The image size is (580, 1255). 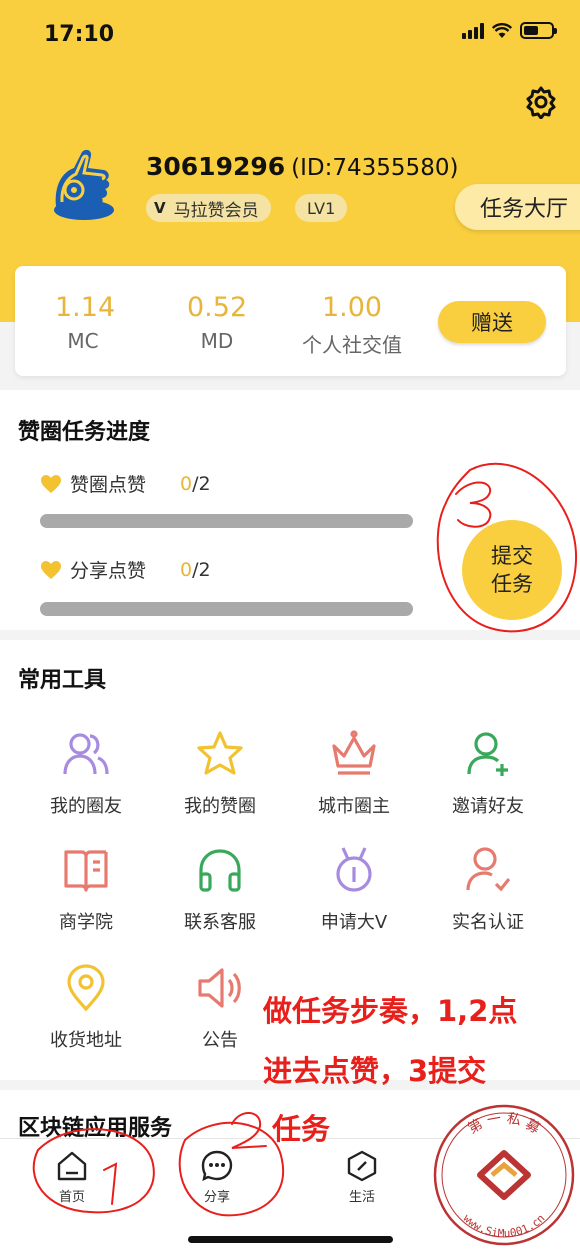 What do you see at coordinates (85, 307) in the screenshot?
I see `mc-value: 1.14` at bounding box center [85, 307].